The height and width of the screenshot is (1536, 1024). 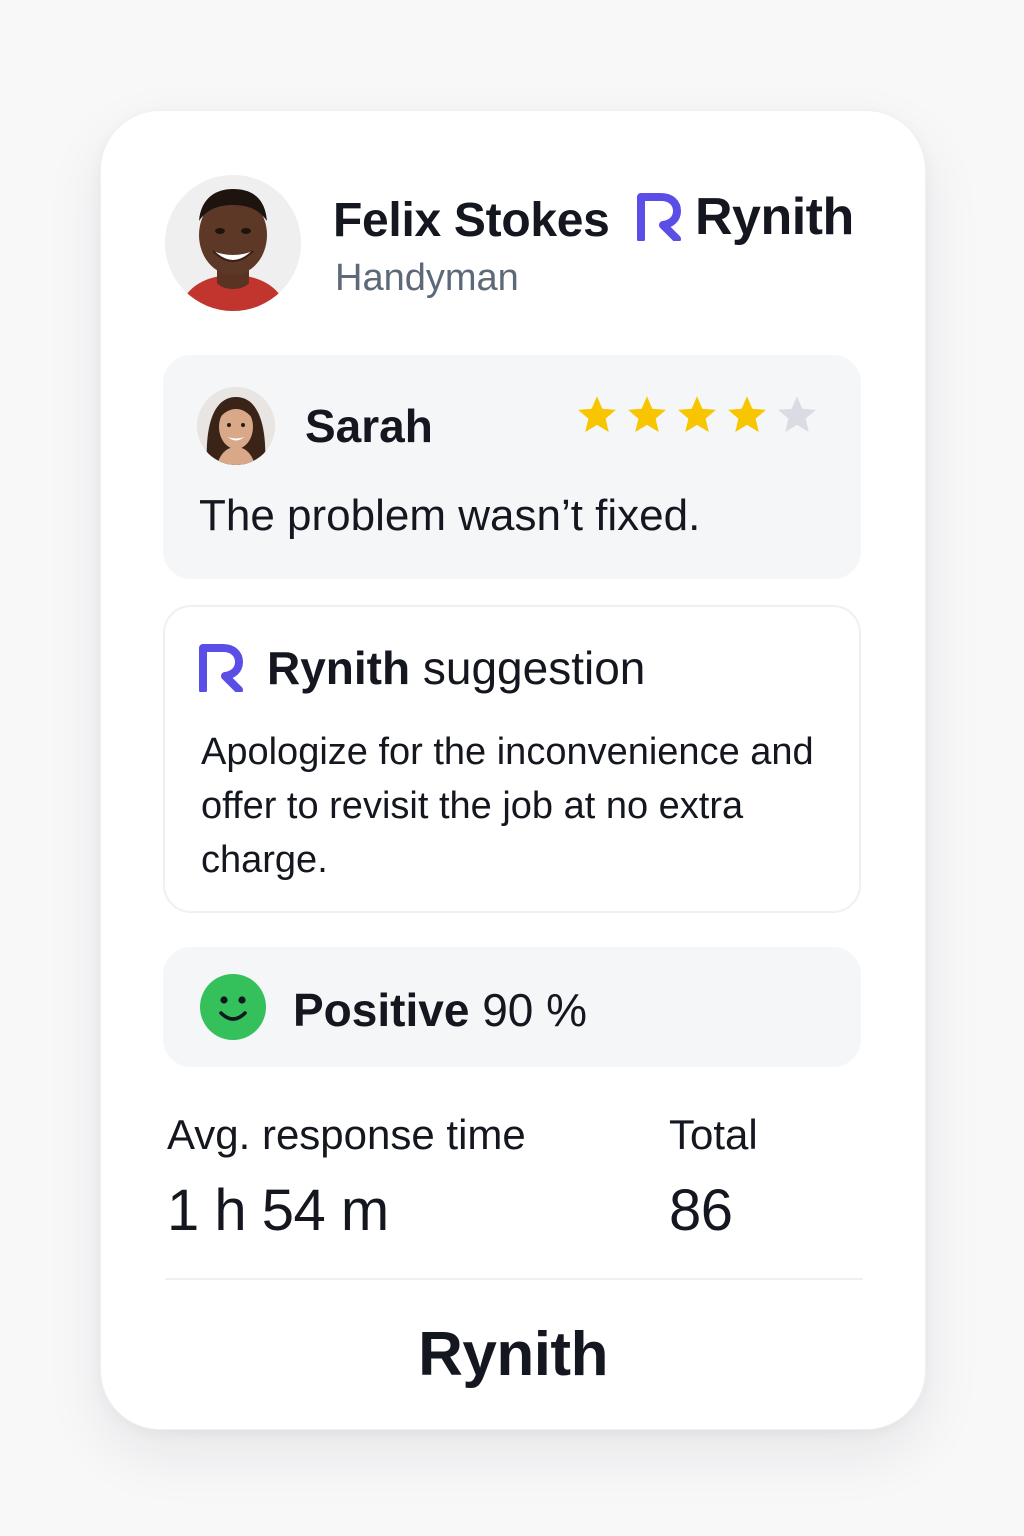 I want to click on sentiment-value: 90 %, so click(x=535, y=1010).